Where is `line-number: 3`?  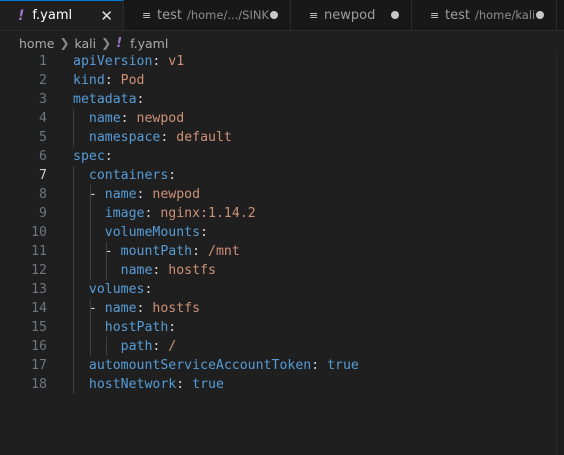 line-number: 3 is located at coordinates (43, 99).